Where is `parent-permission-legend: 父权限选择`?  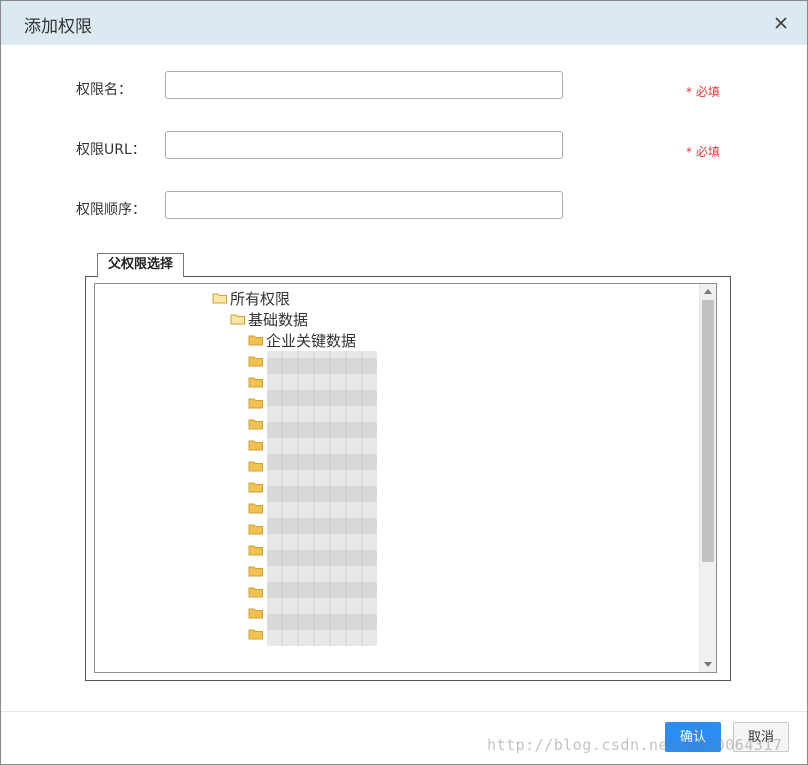
parent-permission-legend: 父权限选择 is located at coordinates (141, 265).